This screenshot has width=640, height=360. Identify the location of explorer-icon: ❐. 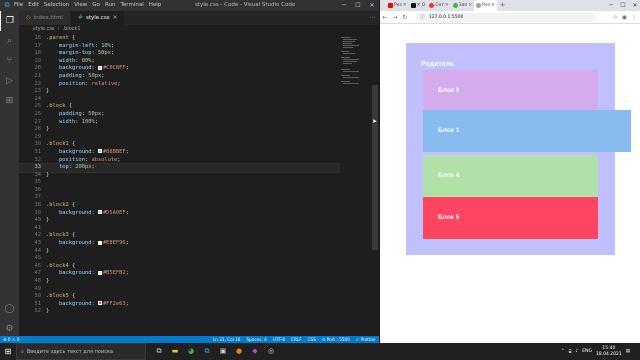
(9, 21).